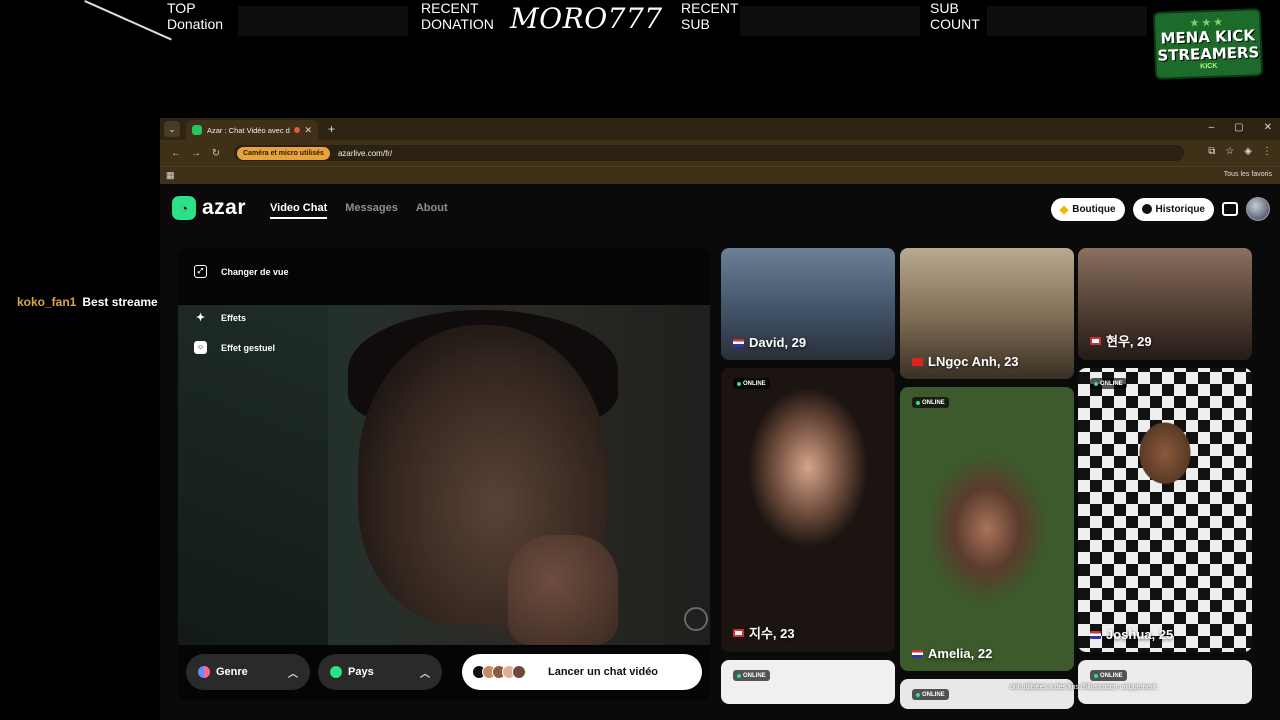 This screenshot has height=720, width=1280. What do you see at coordinates (1146, 209) in the screenshot?
I see `history-clock-icon` at bounding box center [1146, 209].